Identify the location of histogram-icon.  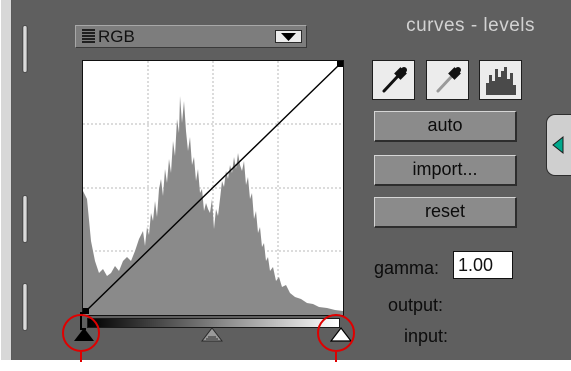
(501, 81).